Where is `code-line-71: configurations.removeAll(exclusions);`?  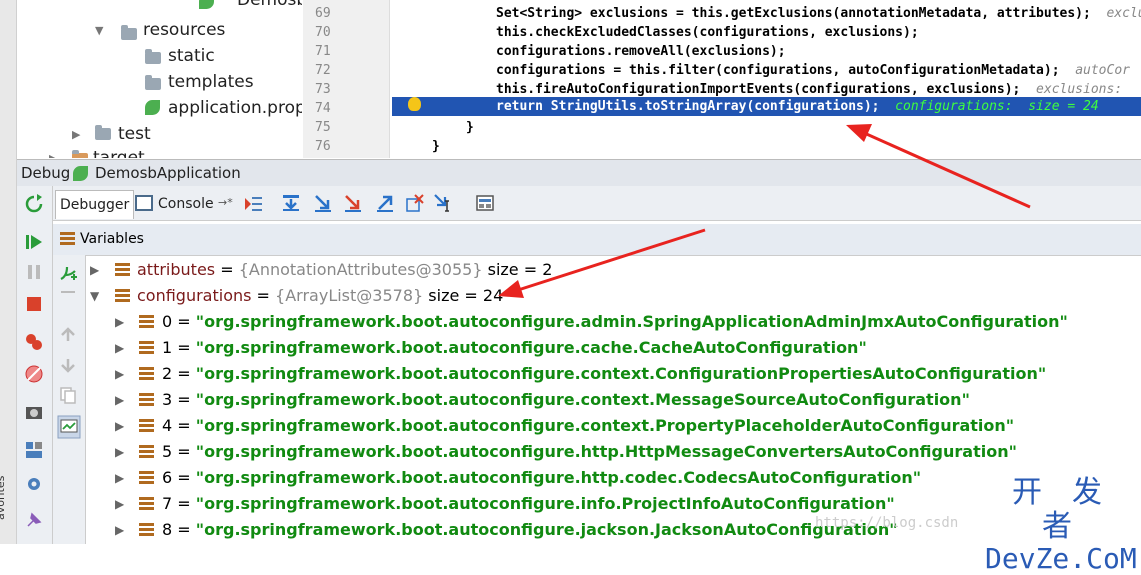 code-line-71: configurations.removeAll(exclusions); is located at coordinates (641, 51).